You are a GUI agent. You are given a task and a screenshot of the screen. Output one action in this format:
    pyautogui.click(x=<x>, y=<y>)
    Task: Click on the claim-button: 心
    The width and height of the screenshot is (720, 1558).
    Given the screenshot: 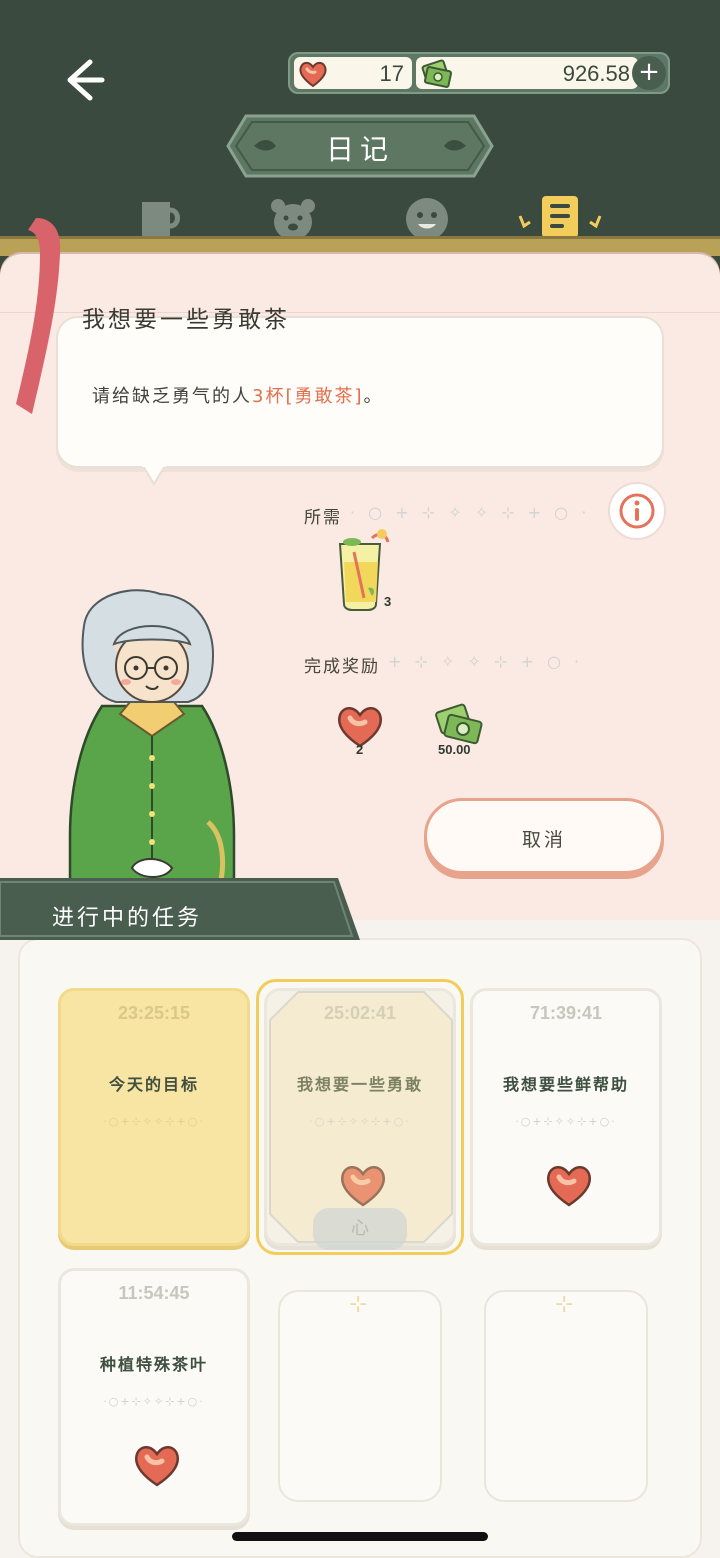 What is the action you would take?
    pyautogui.click(x=360, y=1229)
    